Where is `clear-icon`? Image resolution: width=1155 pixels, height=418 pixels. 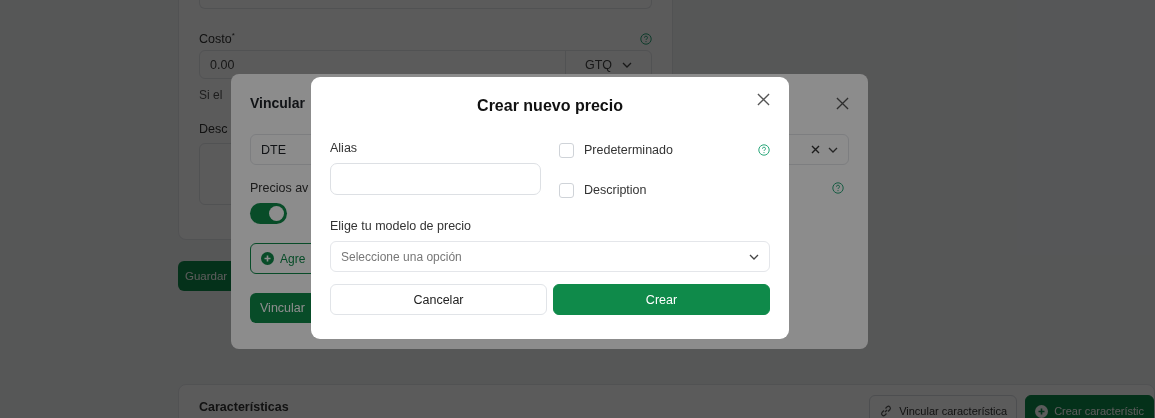 clear-icon is located at coordinates (815, 149).